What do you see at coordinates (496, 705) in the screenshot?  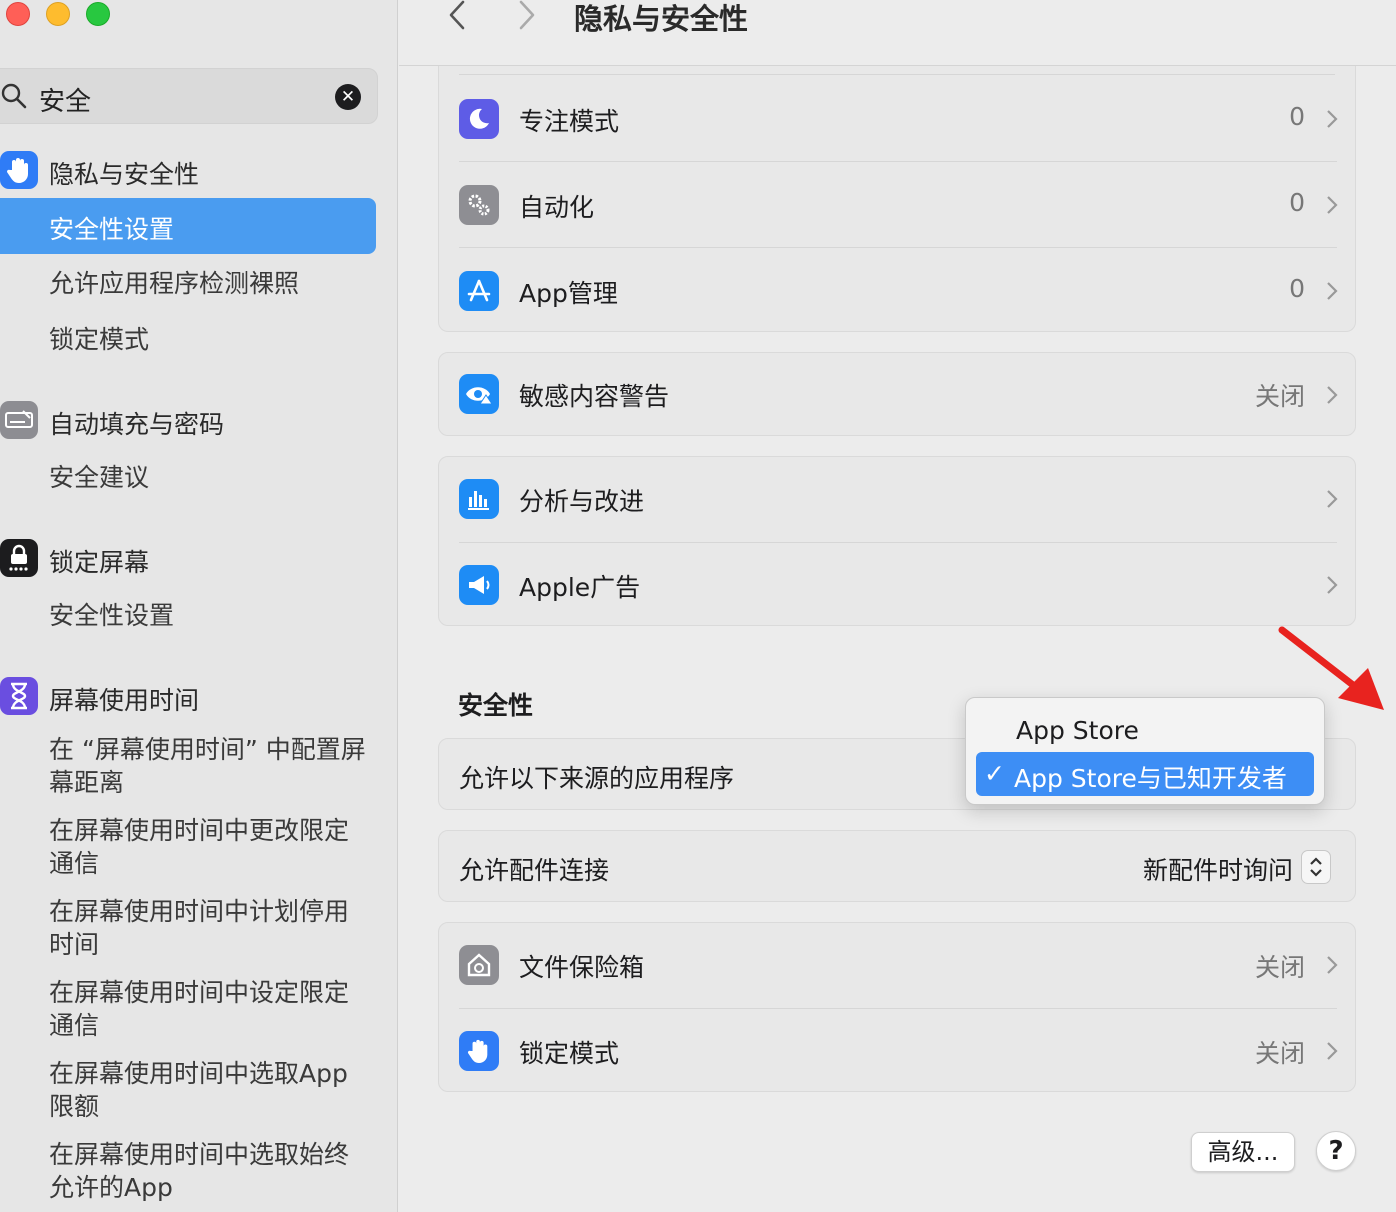 I see `section-title-security: 安全性` at bounding box center [496, 705].